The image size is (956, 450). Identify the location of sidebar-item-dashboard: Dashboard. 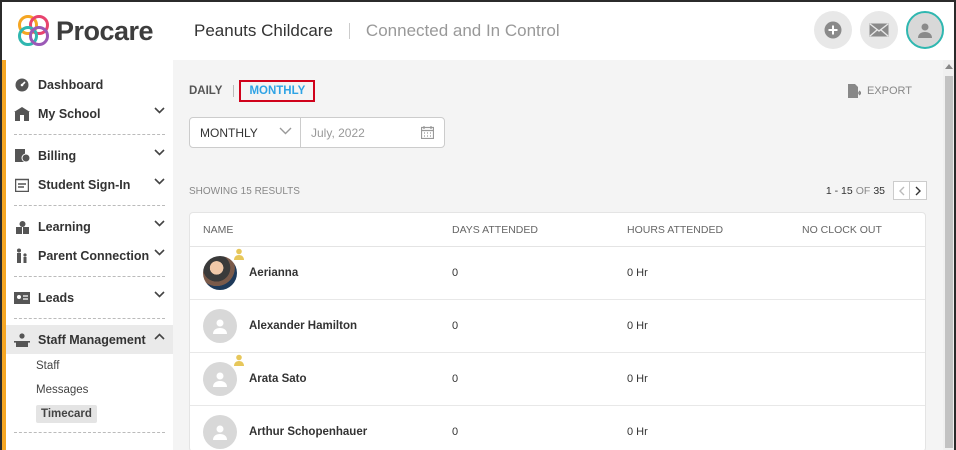
(89, 84).